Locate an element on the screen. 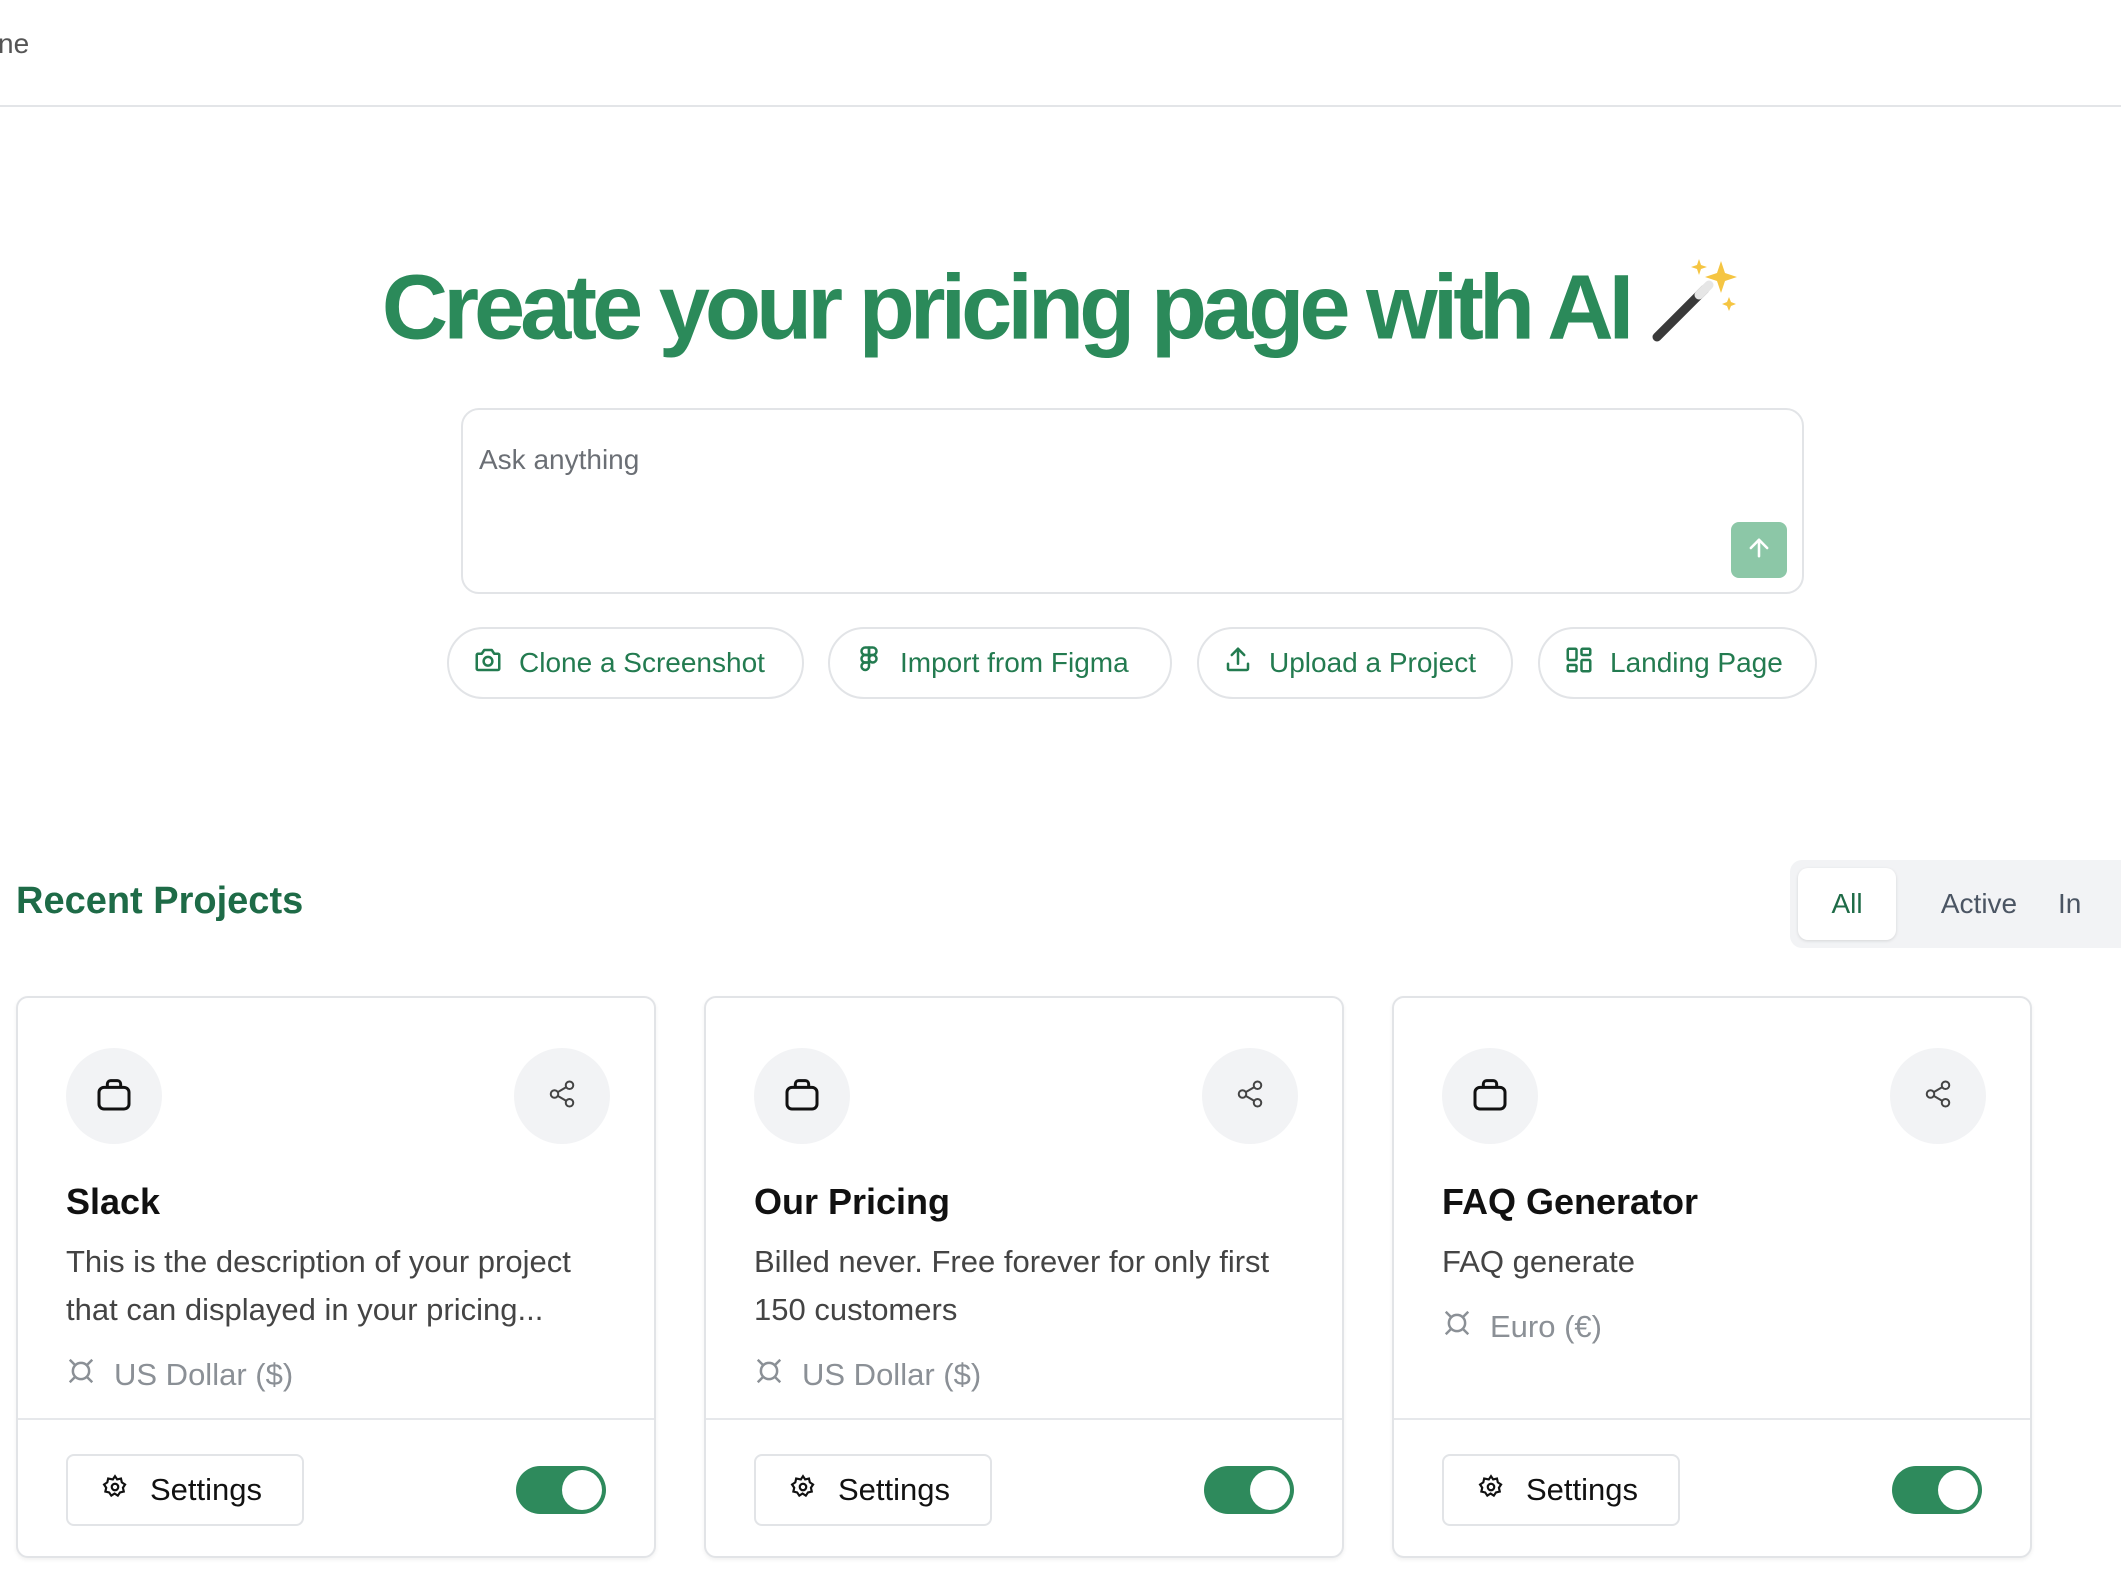 The image size is (2121, 1580). chip-label: Import from Figma is located at coordinates (1014, 662).